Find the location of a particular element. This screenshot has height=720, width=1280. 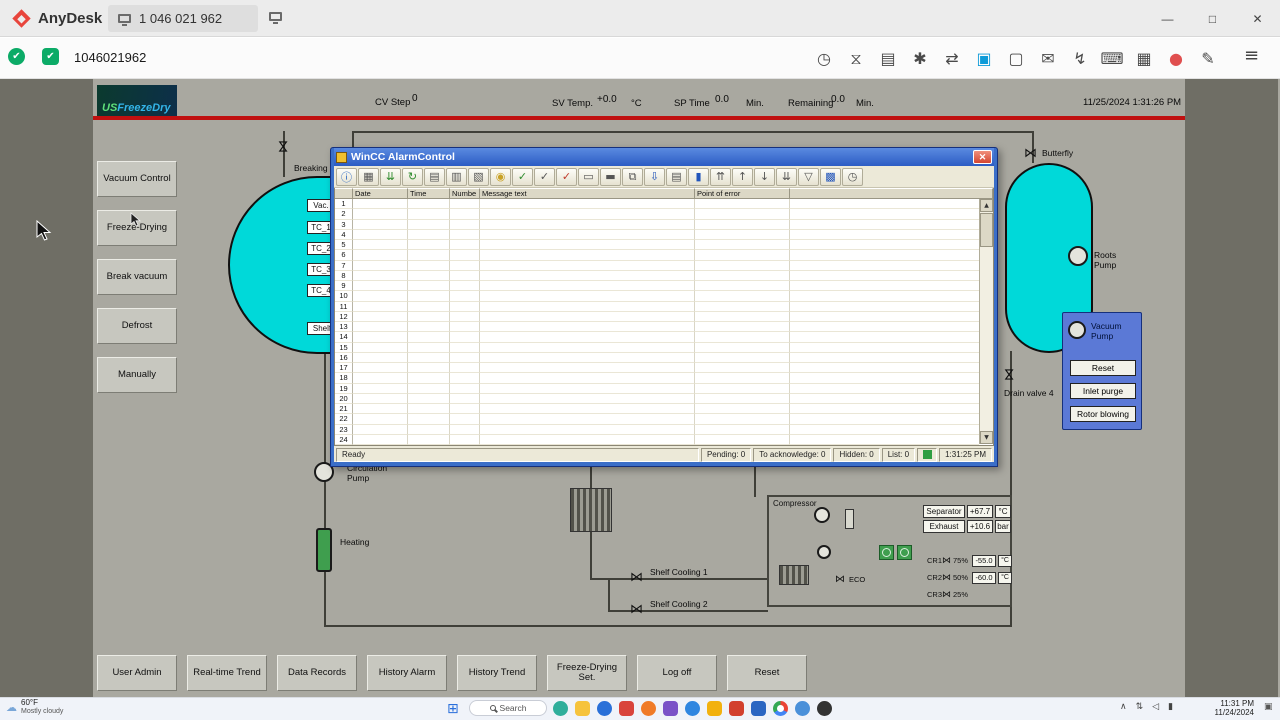

taskbar-app-6-icon is located at coordinates (714, 708).